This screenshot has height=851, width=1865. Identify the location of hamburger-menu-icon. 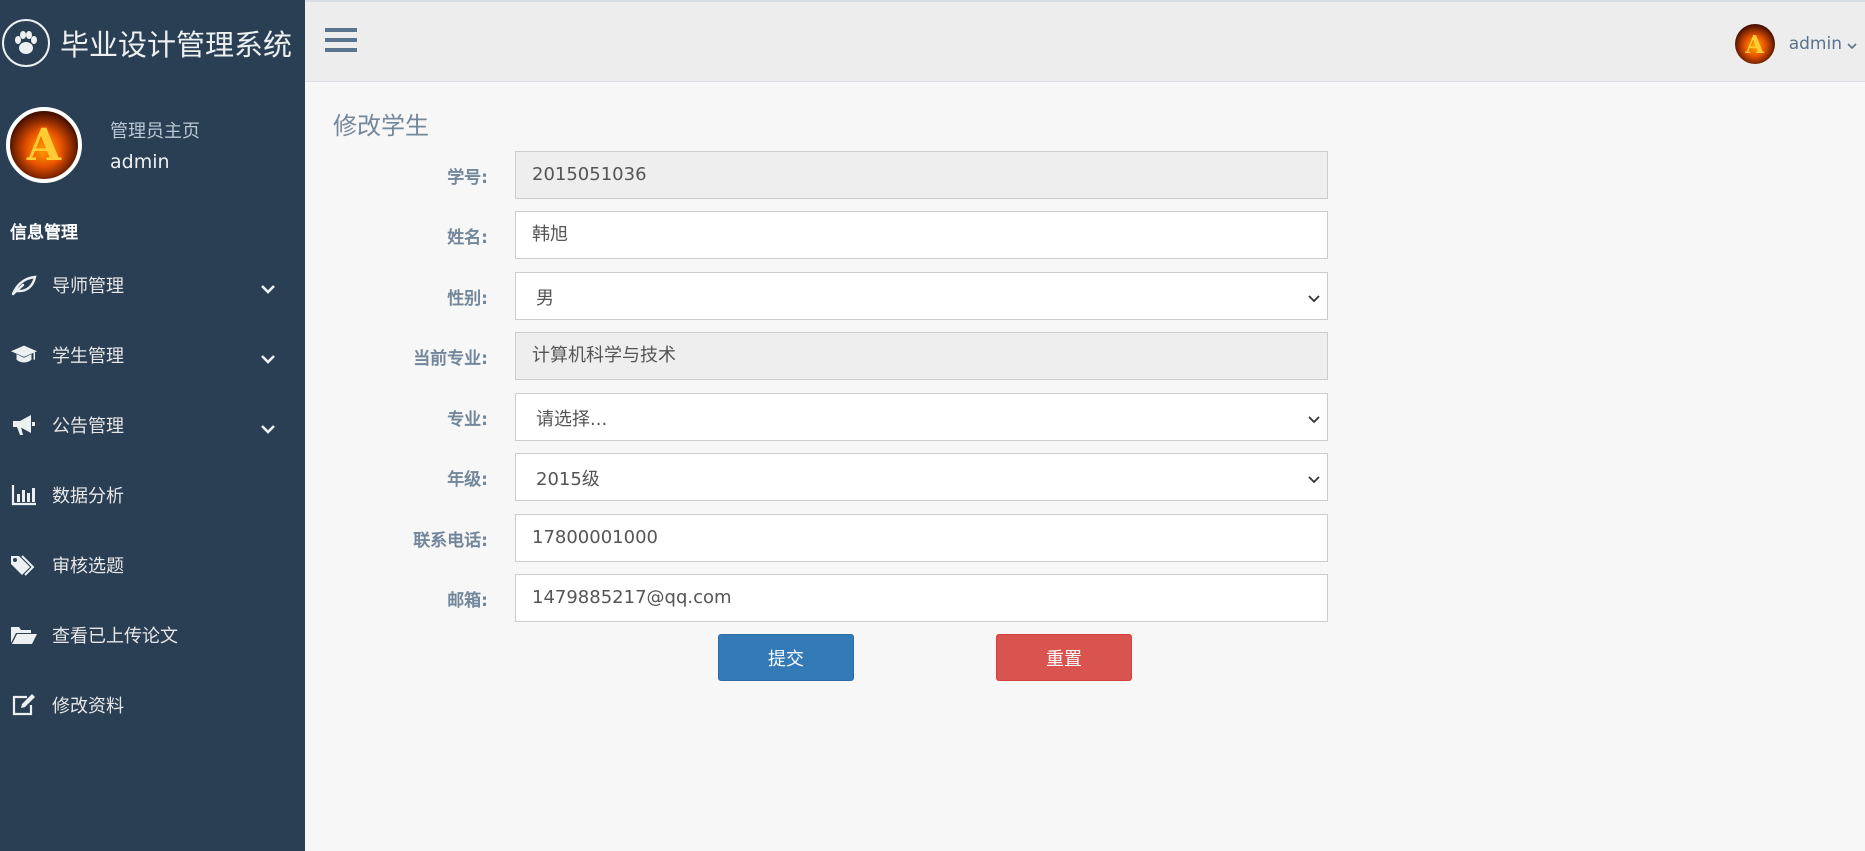
(341, 42).